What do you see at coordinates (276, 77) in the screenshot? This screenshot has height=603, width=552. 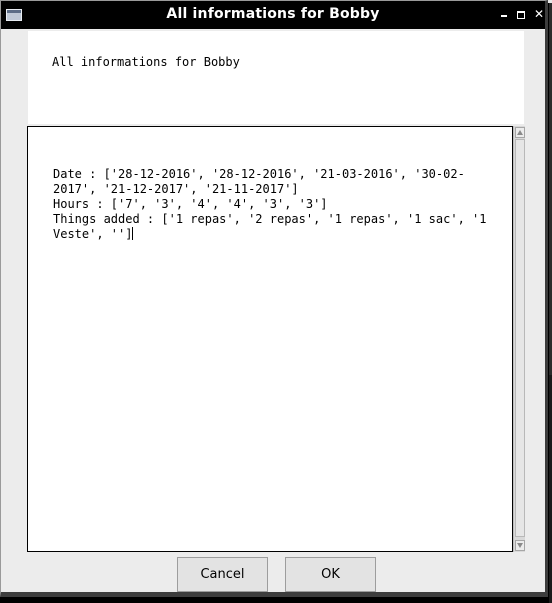 I see `header-panel: All informations for Bobby` at bounding box center [276, 77].